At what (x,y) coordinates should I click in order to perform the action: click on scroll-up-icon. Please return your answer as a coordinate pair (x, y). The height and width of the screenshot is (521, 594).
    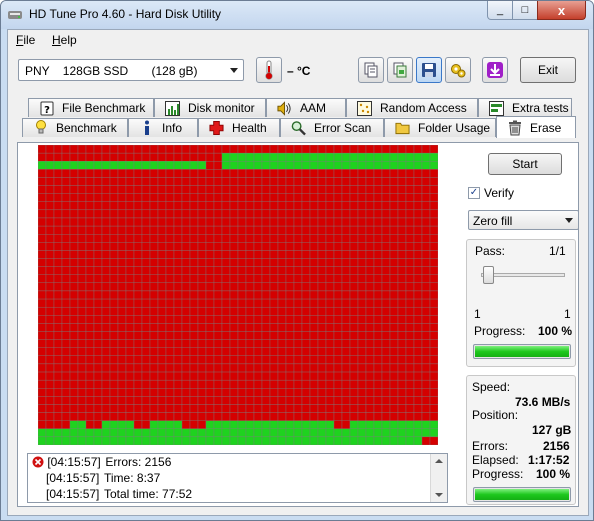
    Looking at the image, I should click on (439, 461).